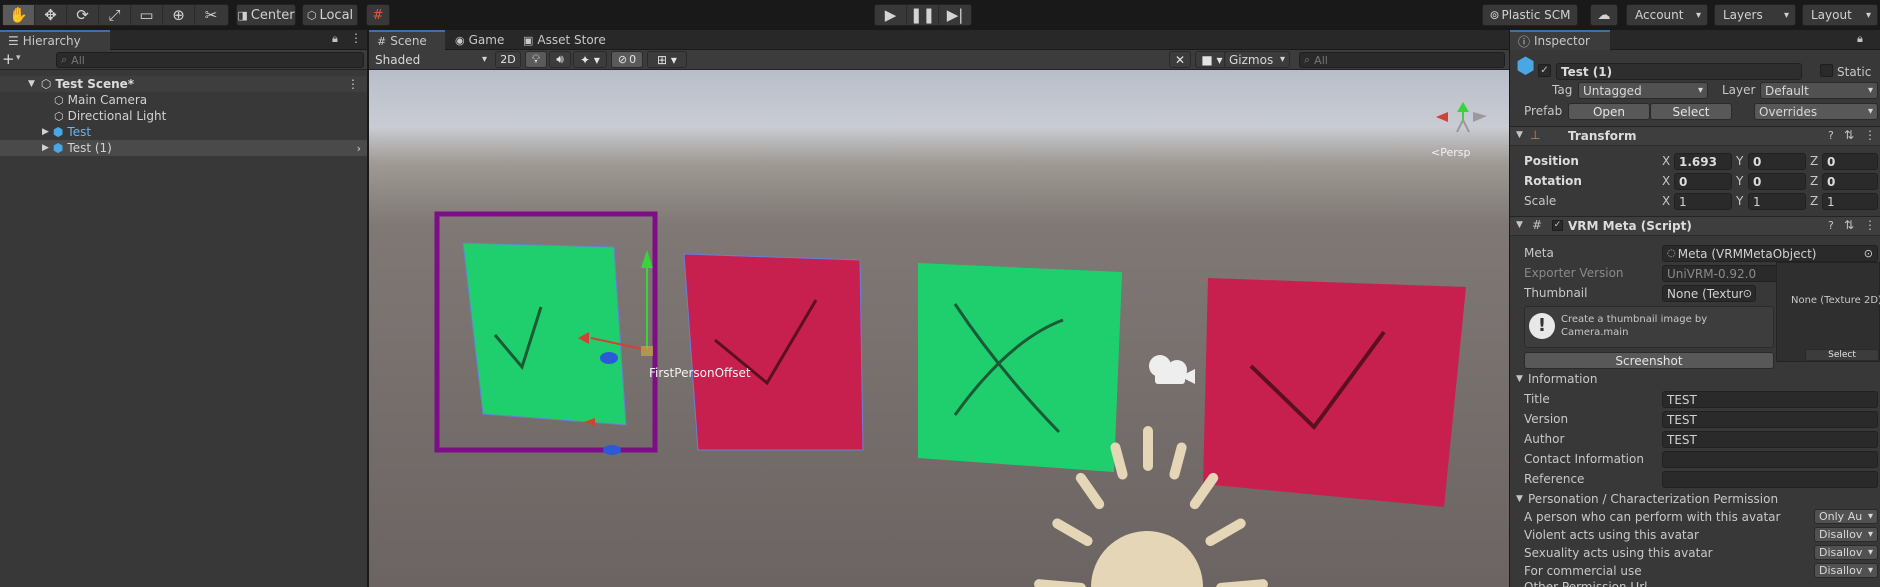  I want to click on texture-preview: None (Texture 2D) Select, so click(1828, 312).